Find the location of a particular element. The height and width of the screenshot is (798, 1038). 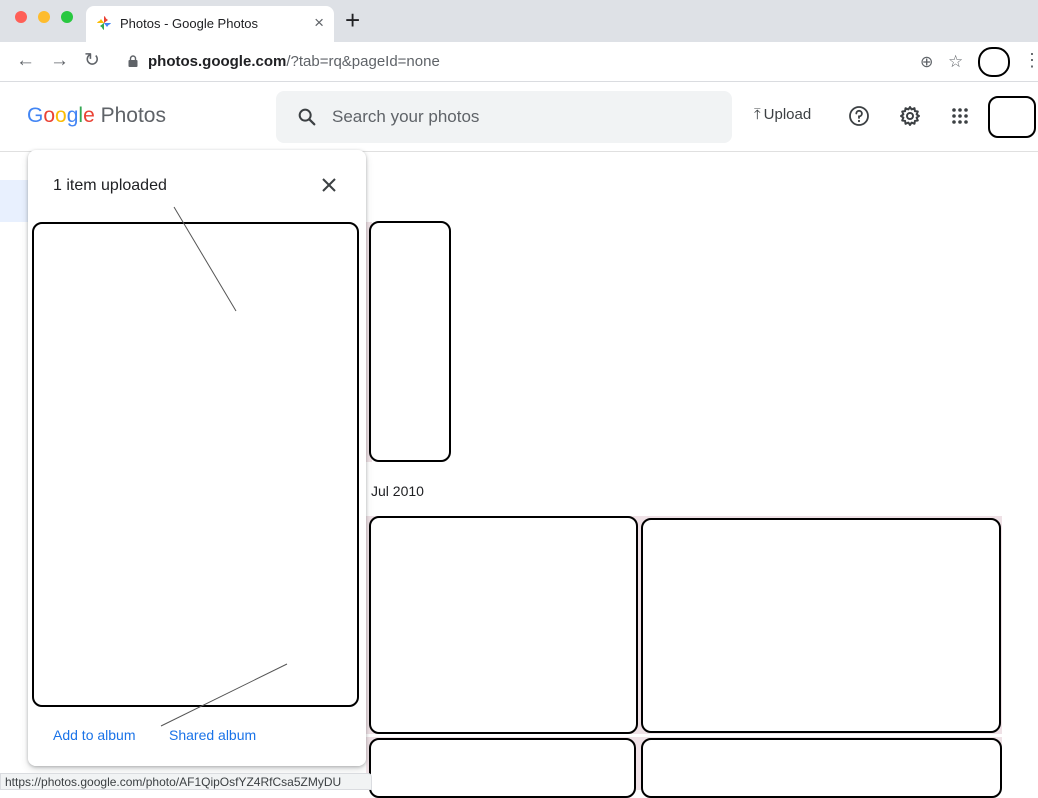

upload-panel-title: 1 item uploaded is located at coordinates (110, 185).